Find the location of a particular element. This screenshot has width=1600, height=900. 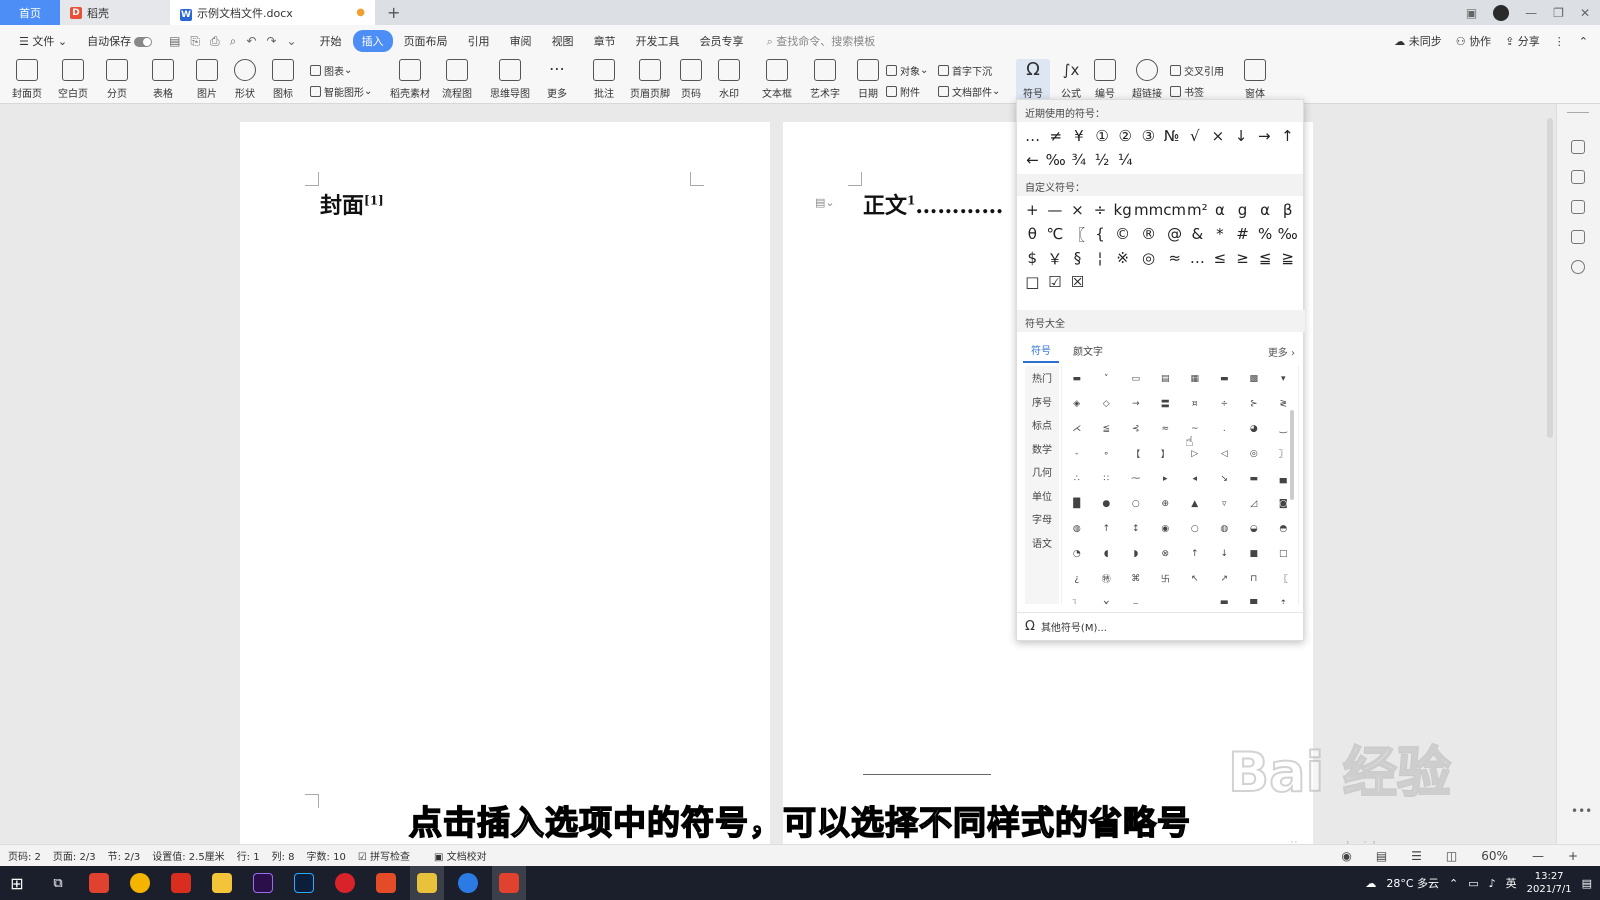

symbol-cell: ◖ is located at coordinates (1107, 553).